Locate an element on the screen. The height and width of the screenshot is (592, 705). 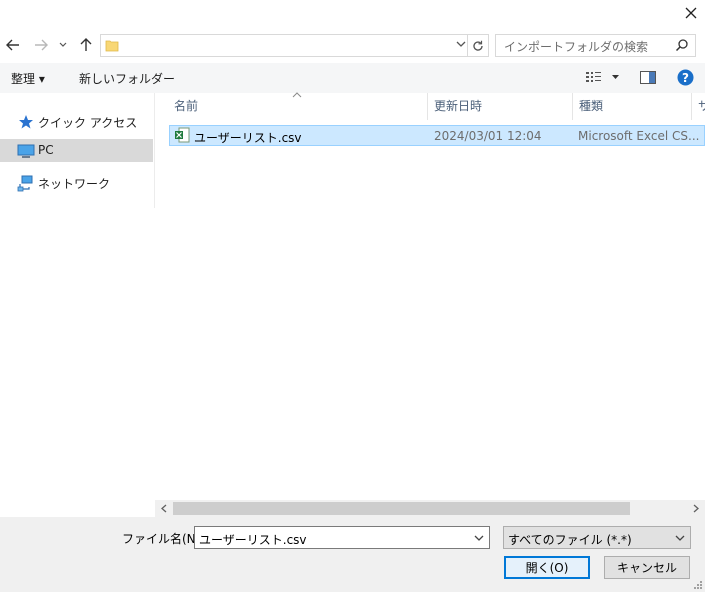
refresh-button is located at coordinates (477, 45).